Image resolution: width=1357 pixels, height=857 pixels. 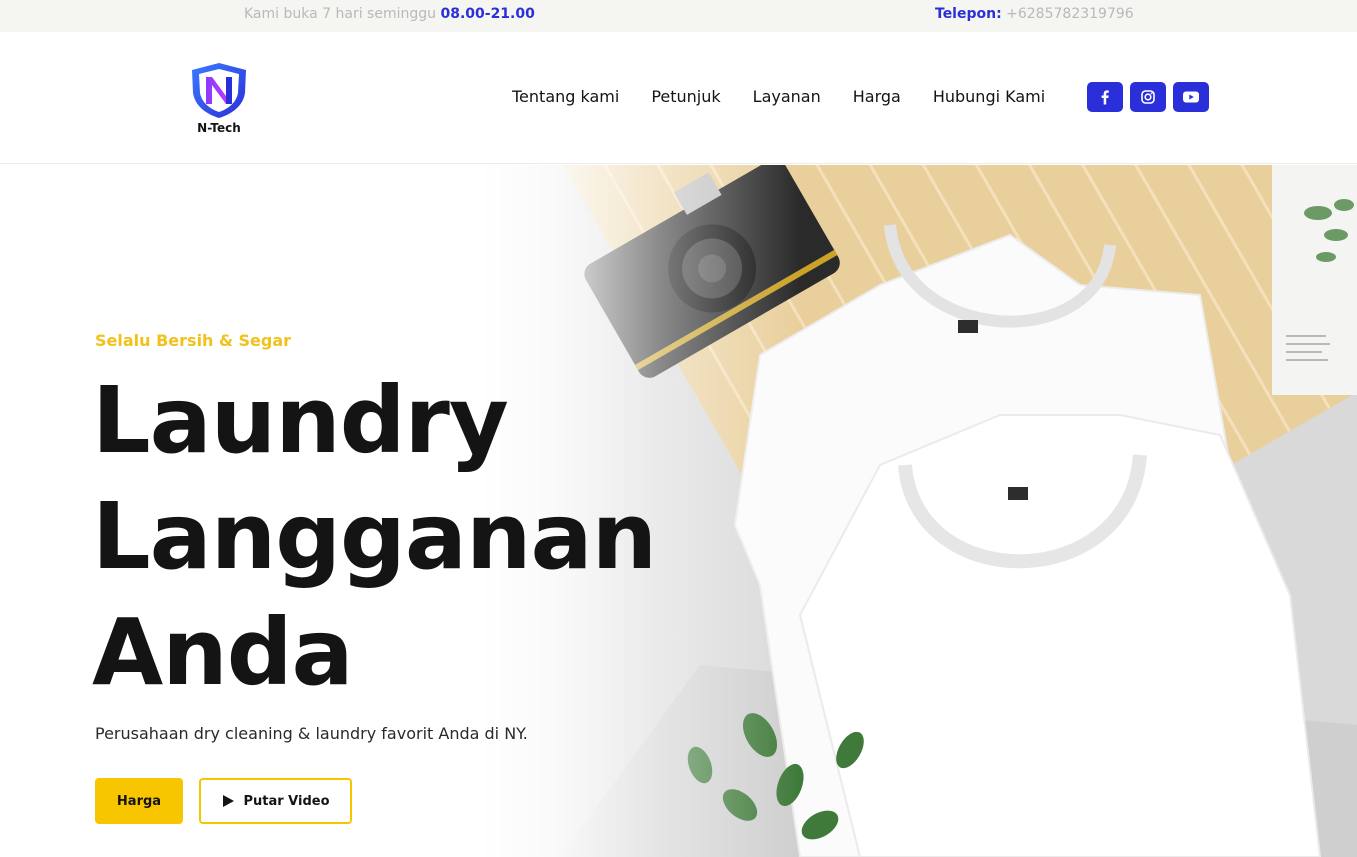 I want to click on facebook-button, so click(x=1105, y=97).